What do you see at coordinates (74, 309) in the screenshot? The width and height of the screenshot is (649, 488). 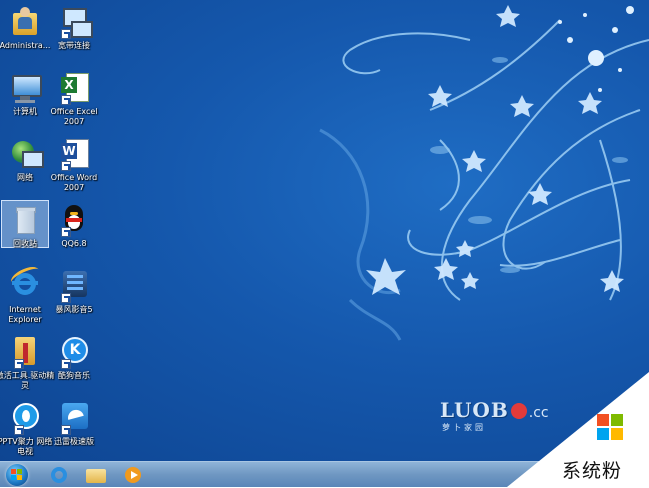 I see `icon-label: 暴风影音5` at bounding box center [74, 309].